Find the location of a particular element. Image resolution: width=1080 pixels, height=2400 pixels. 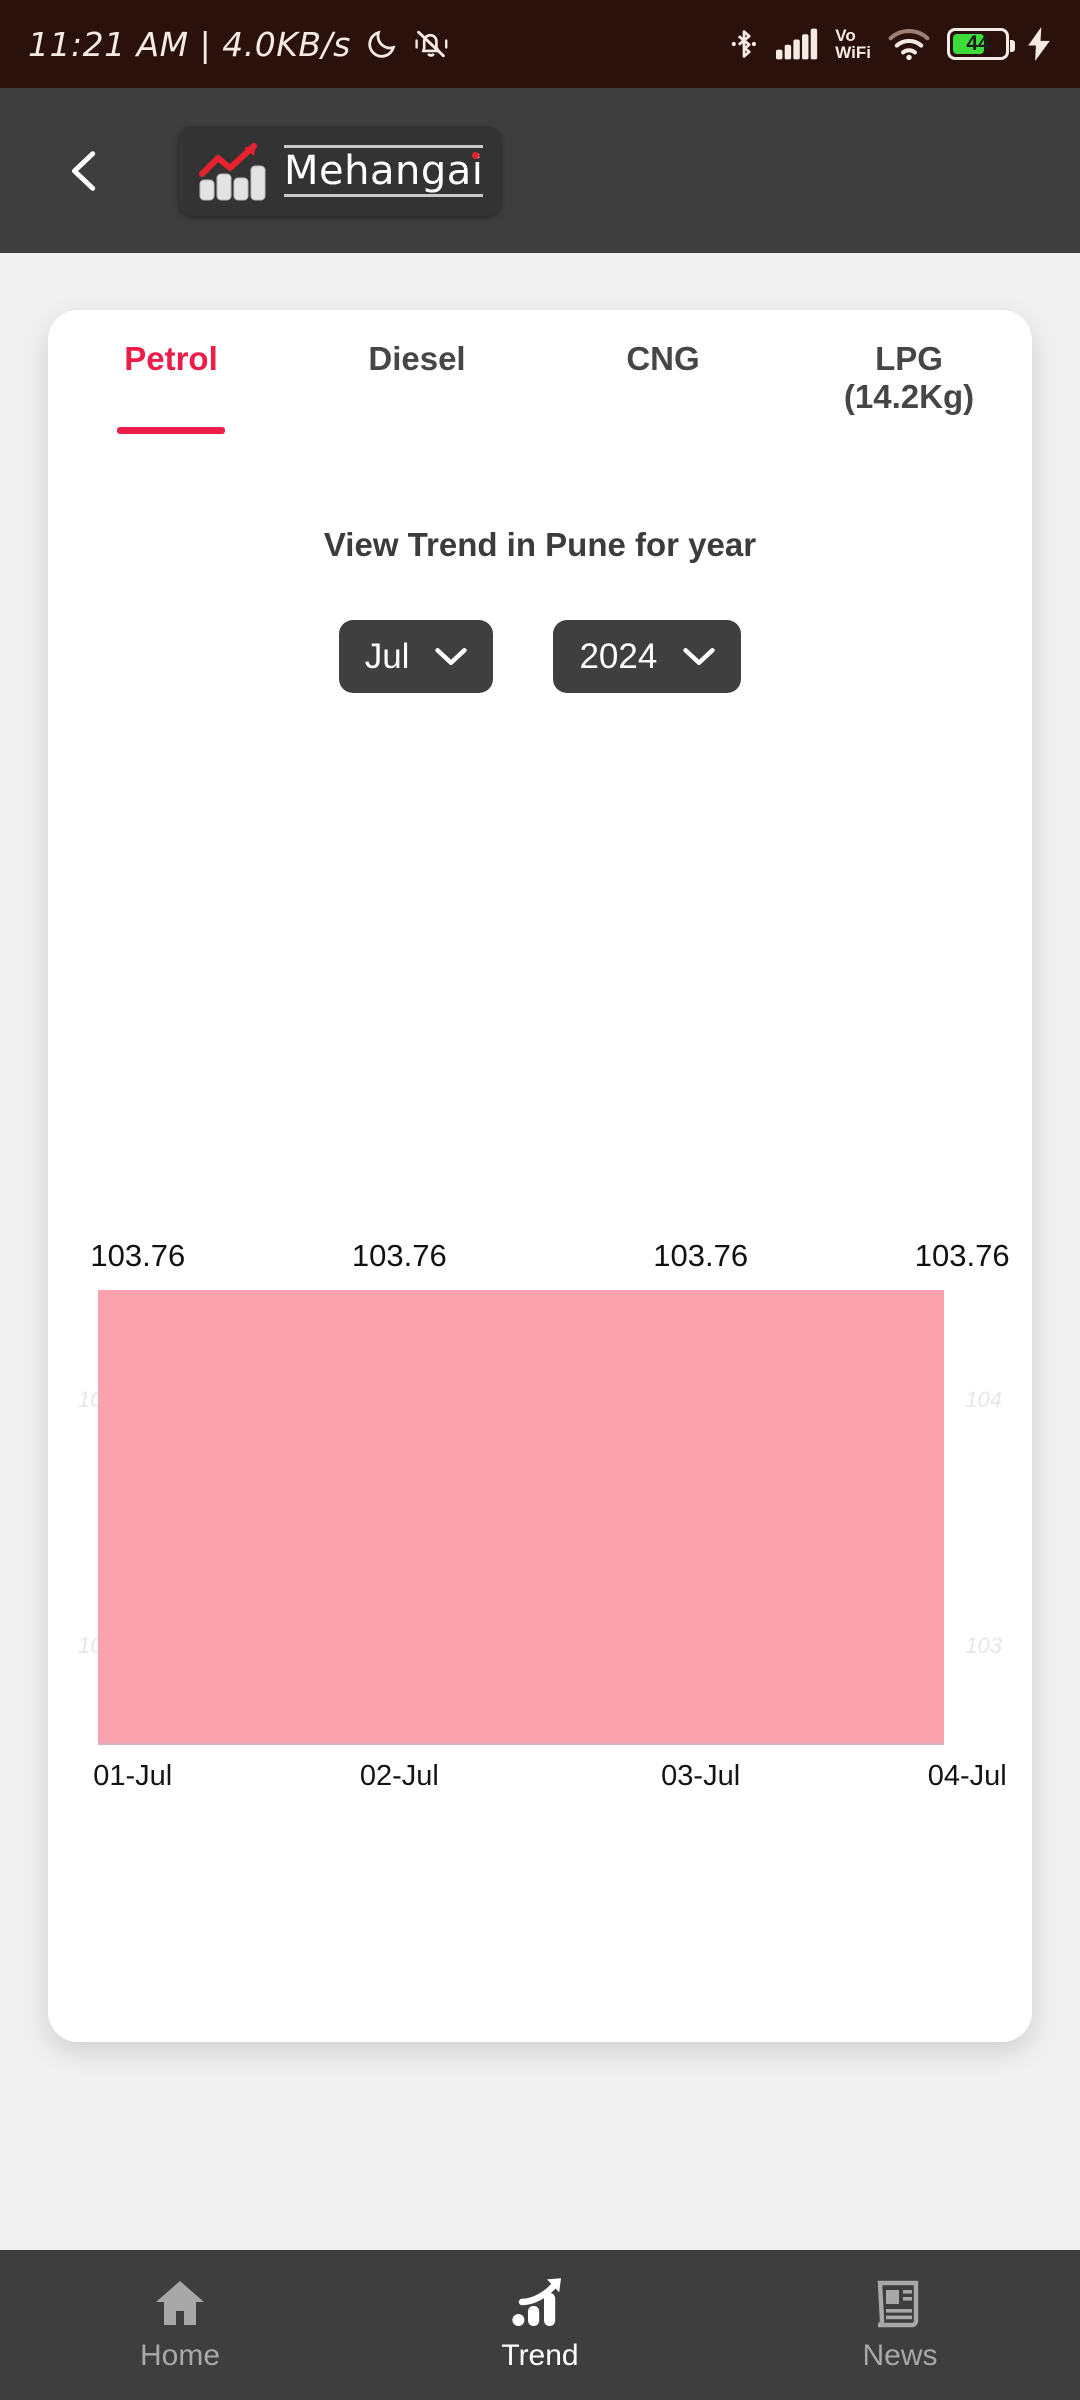

bluetooth-icon is located at coordinates (744, 44).